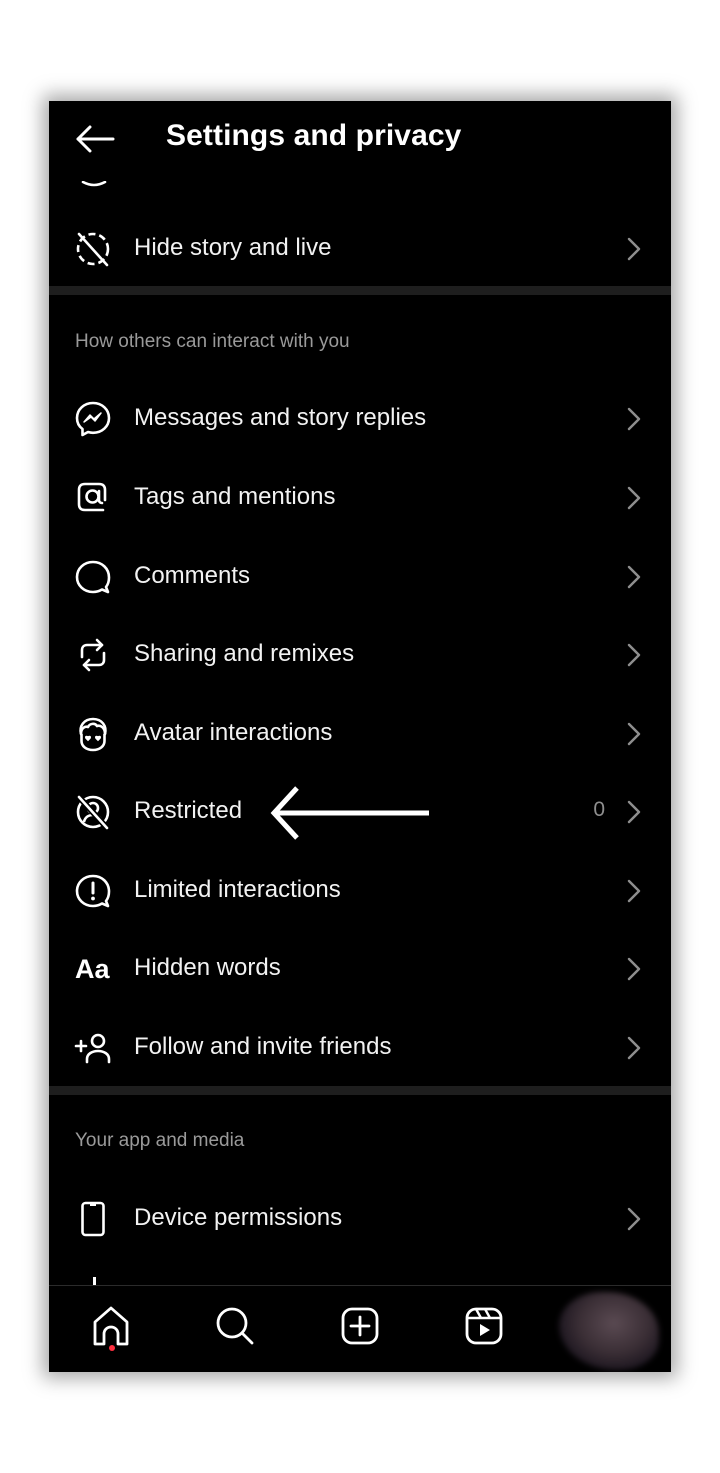 Image resolution: width=720 pixels, height=1473 pixels. What do you see at coordinates (360, 733) in the screenshot?
I see `row-avatar-interactions: Avatar interactions` at bounding box center [360, 733].